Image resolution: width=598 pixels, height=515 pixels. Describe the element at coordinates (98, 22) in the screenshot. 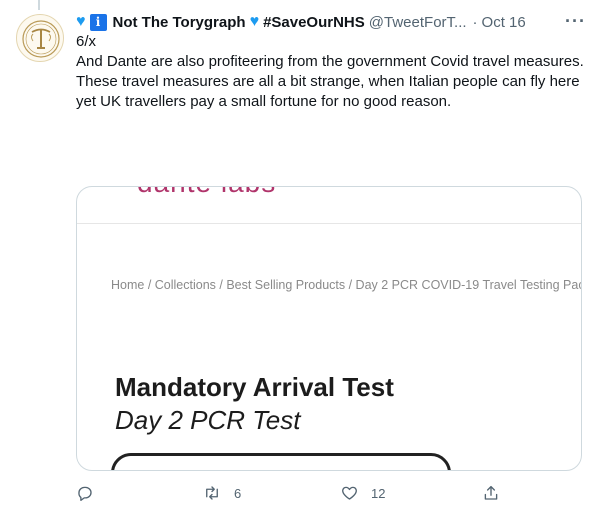

I see `info-badge-icon: i` at that location.